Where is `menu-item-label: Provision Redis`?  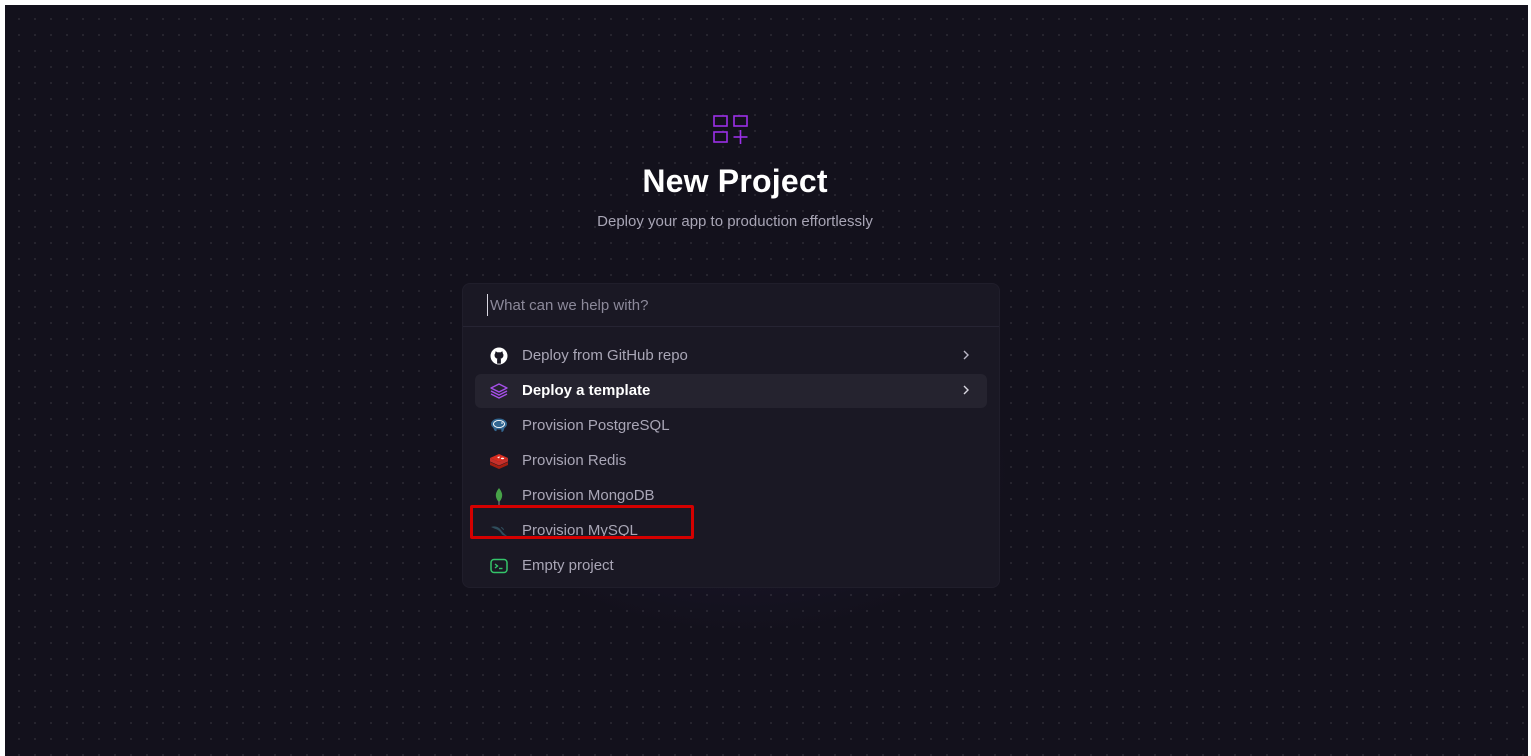 menu-item-label: Provision Redis is located at coordinates (574, 460).